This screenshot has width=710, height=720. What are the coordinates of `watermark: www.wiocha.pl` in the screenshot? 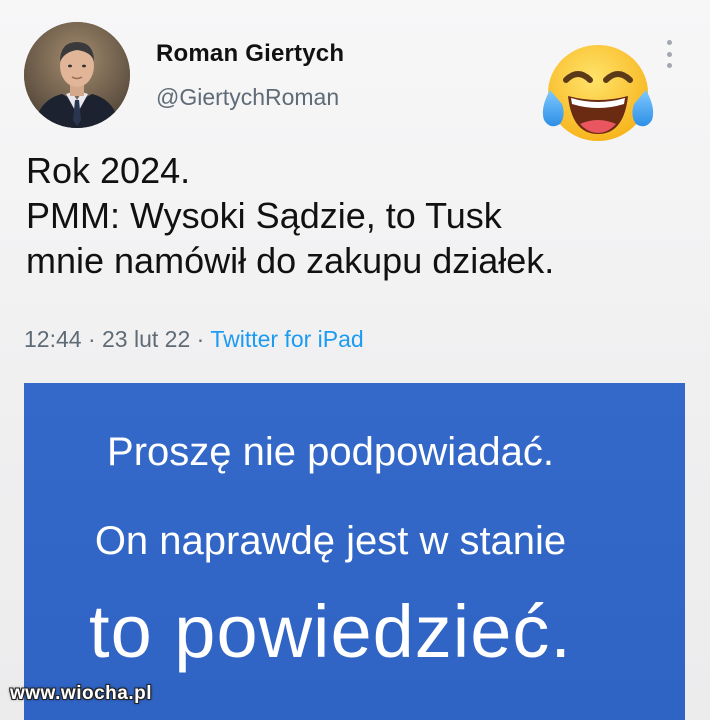 It's located at (81, 693).